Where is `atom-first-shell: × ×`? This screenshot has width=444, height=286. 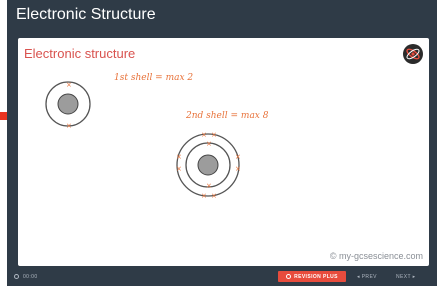
atom-first-shell: × × is located at coordinates (68, 105).